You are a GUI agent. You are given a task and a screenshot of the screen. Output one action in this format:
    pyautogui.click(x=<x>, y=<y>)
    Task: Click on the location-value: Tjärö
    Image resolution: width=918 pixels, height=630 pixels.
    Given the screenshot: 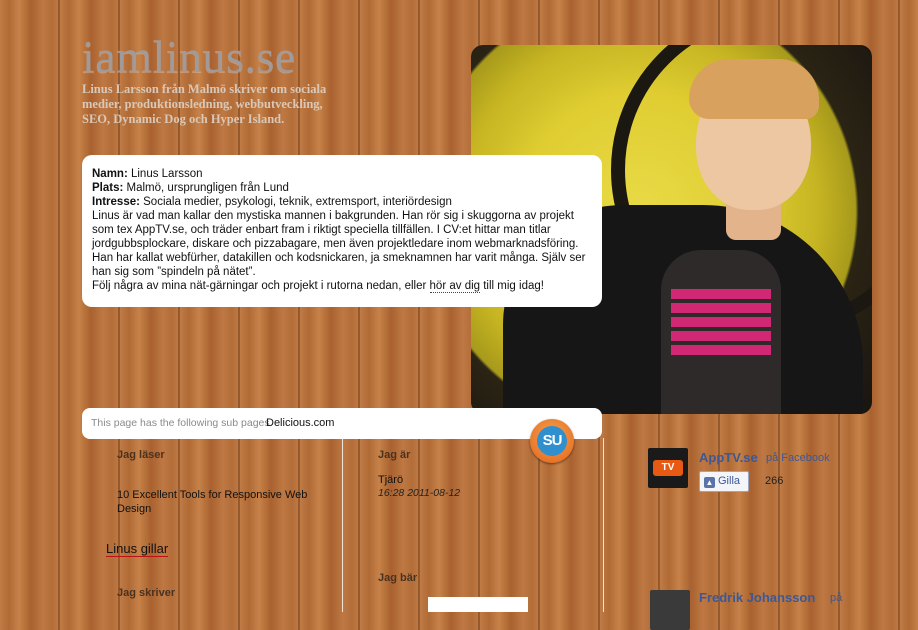 What is the action you would take?
    pyautogui.click(x=391, y=480)
    